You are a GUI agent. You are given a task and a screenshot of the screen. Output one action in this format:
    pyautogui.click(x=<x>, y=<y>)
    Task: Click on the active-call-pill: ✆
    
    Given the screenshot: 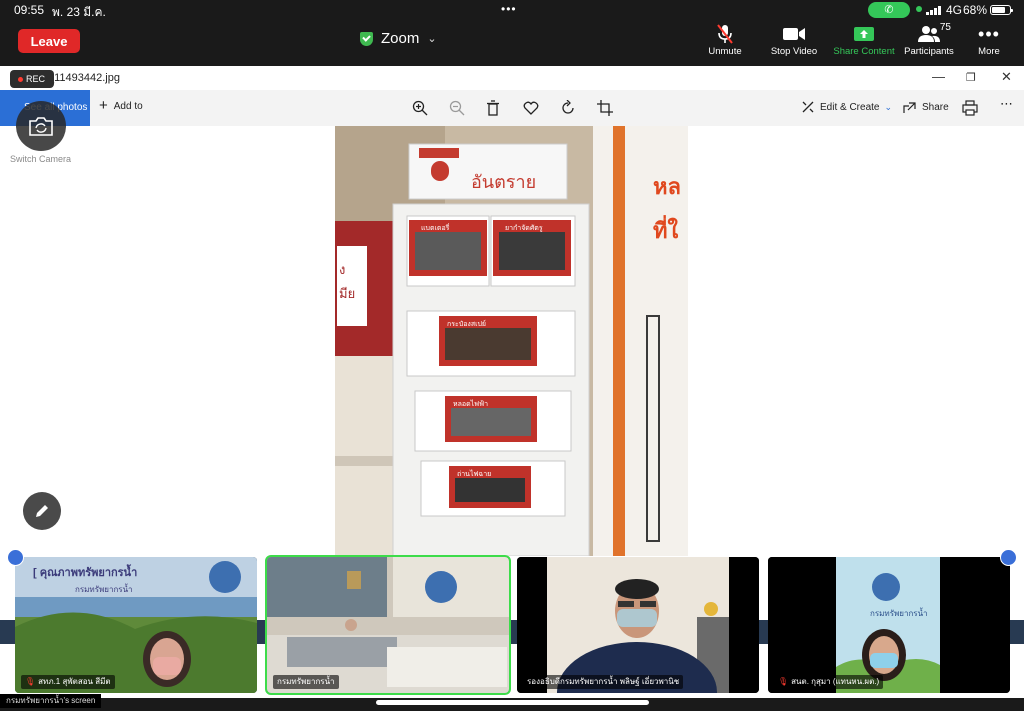 What is the action you would take?
    pyautogui.click(x=889, y=10)
    